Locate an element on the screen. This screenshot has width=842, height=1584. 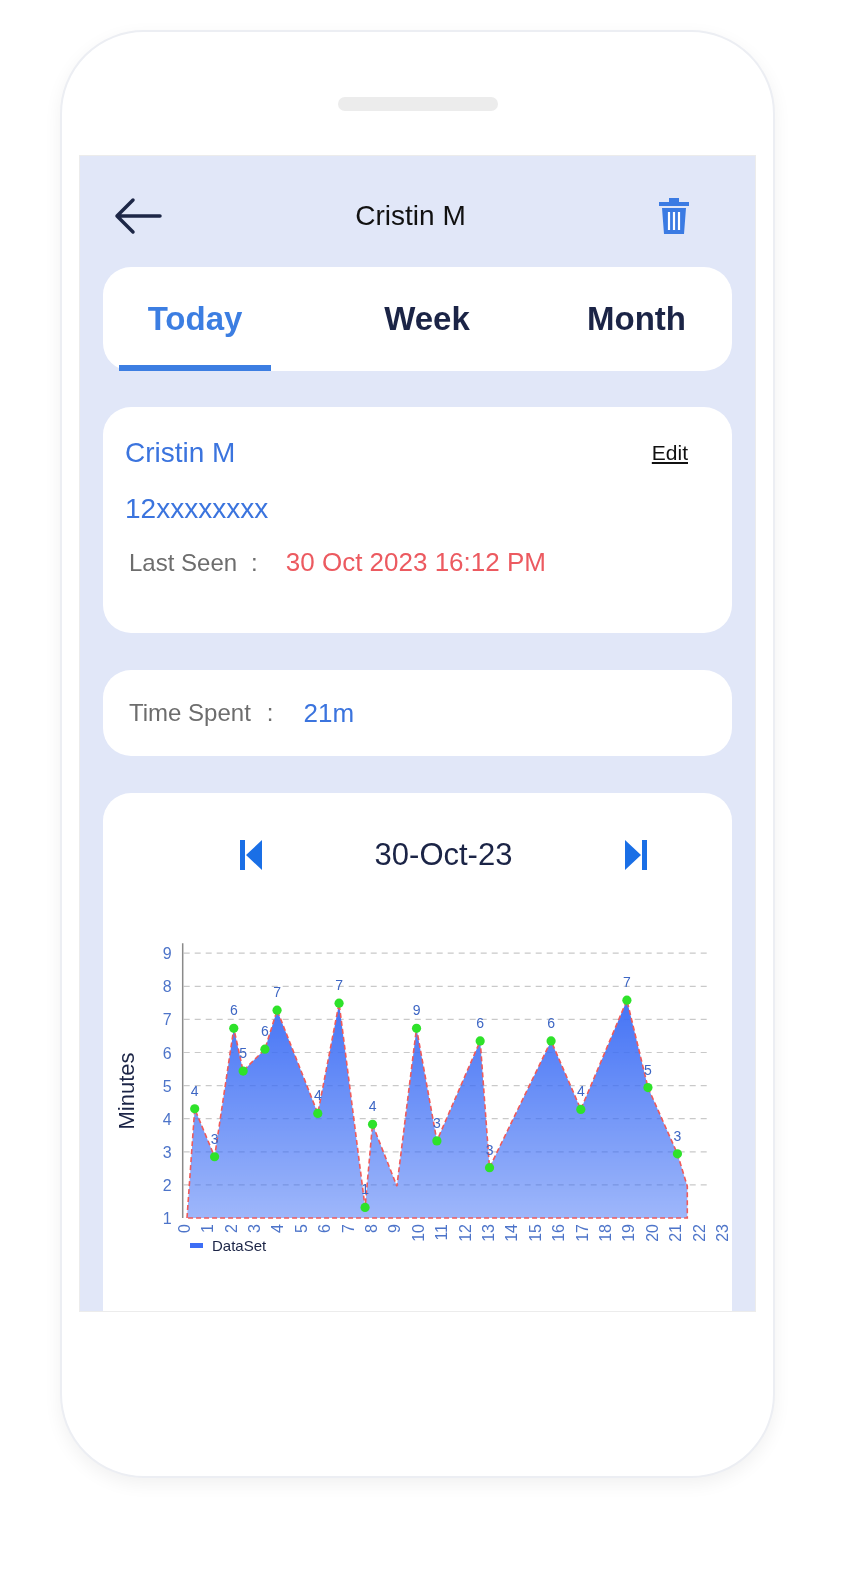
trash-icon is located at coordinates (674, 216).